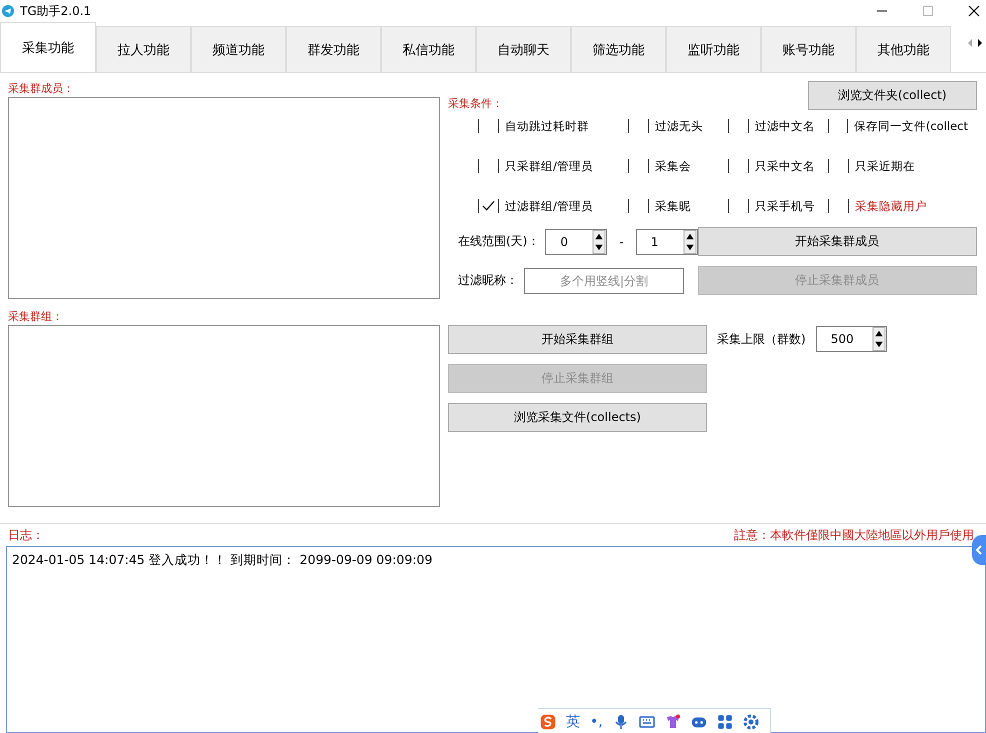  What do you see at coordinates (549, 166) in the screenshot?
I see `option-label: 只采群组/管理员` at bounding box center [549, 166].